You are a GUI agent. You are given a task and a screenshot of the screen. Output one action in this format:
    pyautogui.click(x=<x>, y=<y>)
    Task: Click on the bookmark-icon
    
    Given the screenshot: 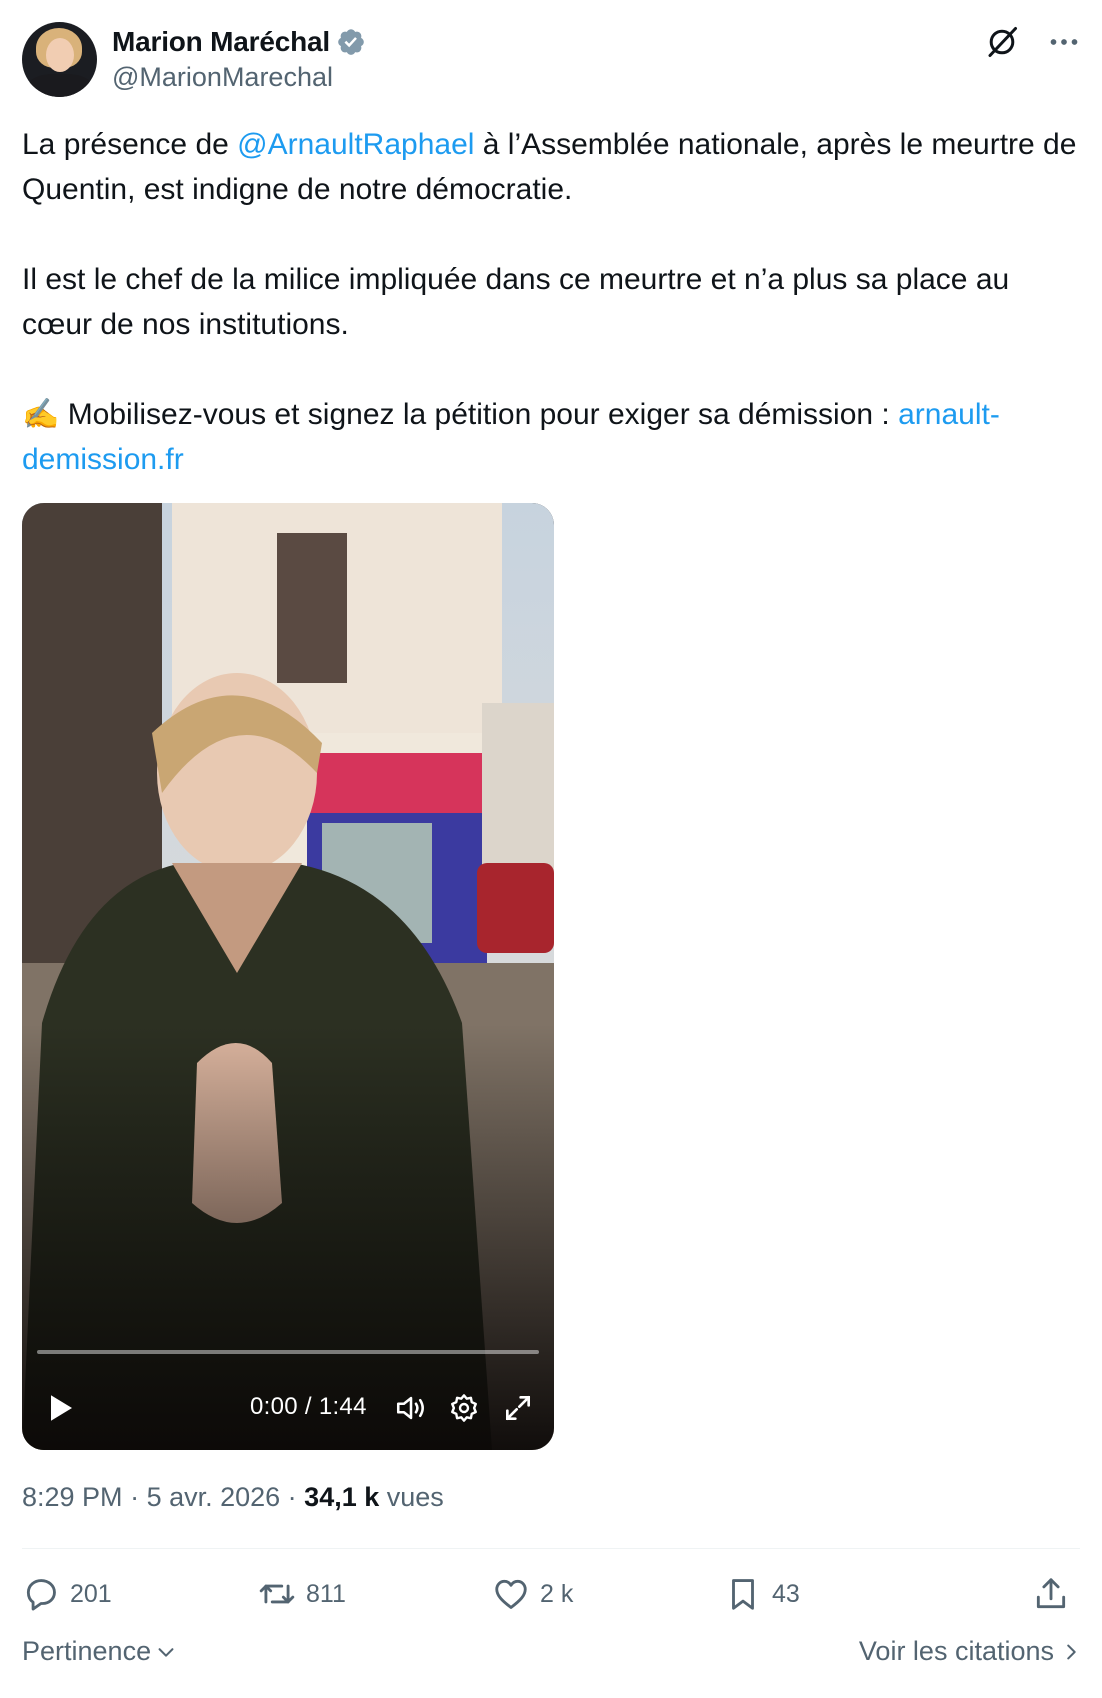 What is the action you would take?
    pyautogui.click(x=743, y=1594)
    